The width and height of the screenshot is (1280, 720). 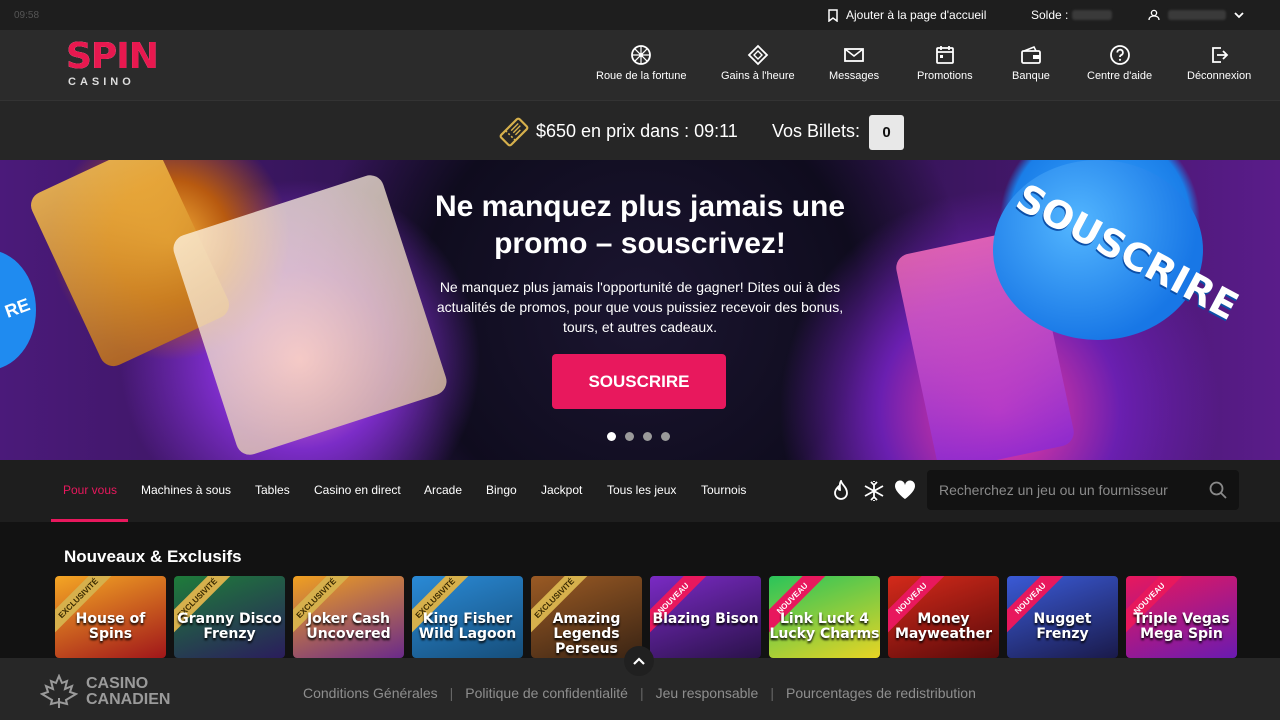 What do you see at coordinates (945, 76) in the screenshot?
I see `nav-label: Promotions` at bounding box center [945, 76].